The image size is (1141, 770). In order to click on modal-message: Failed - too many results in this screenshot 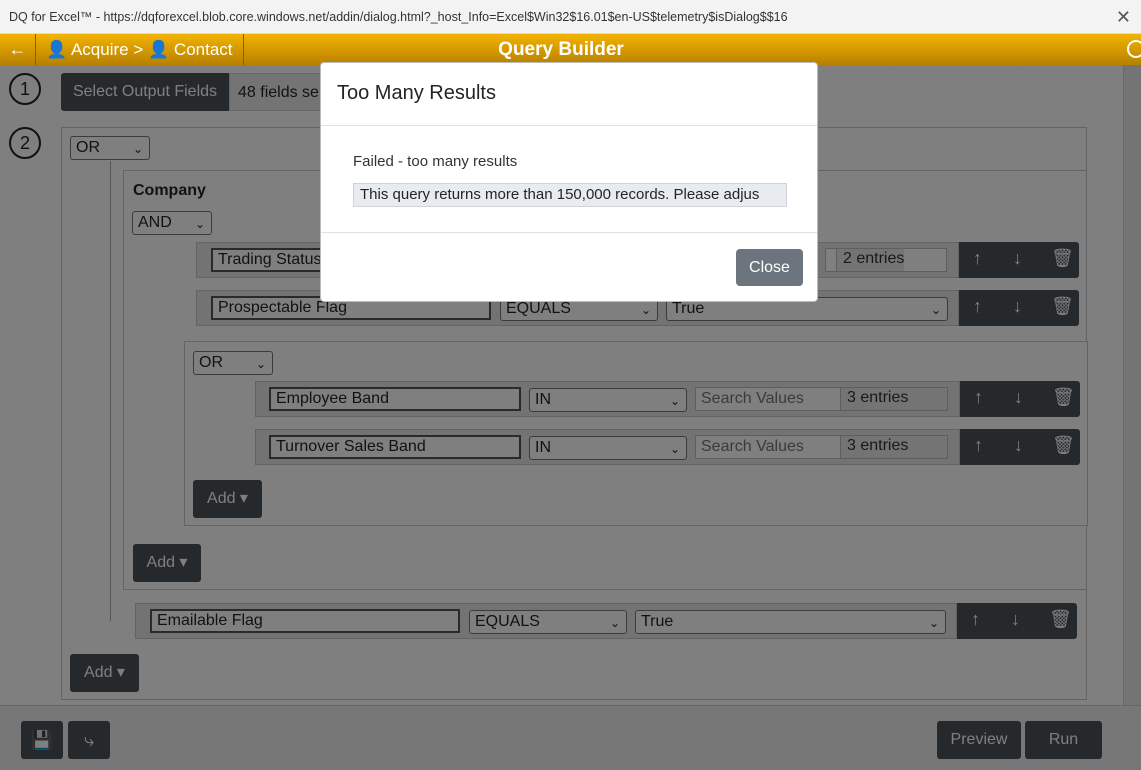, I will do `click(435, 161)`.